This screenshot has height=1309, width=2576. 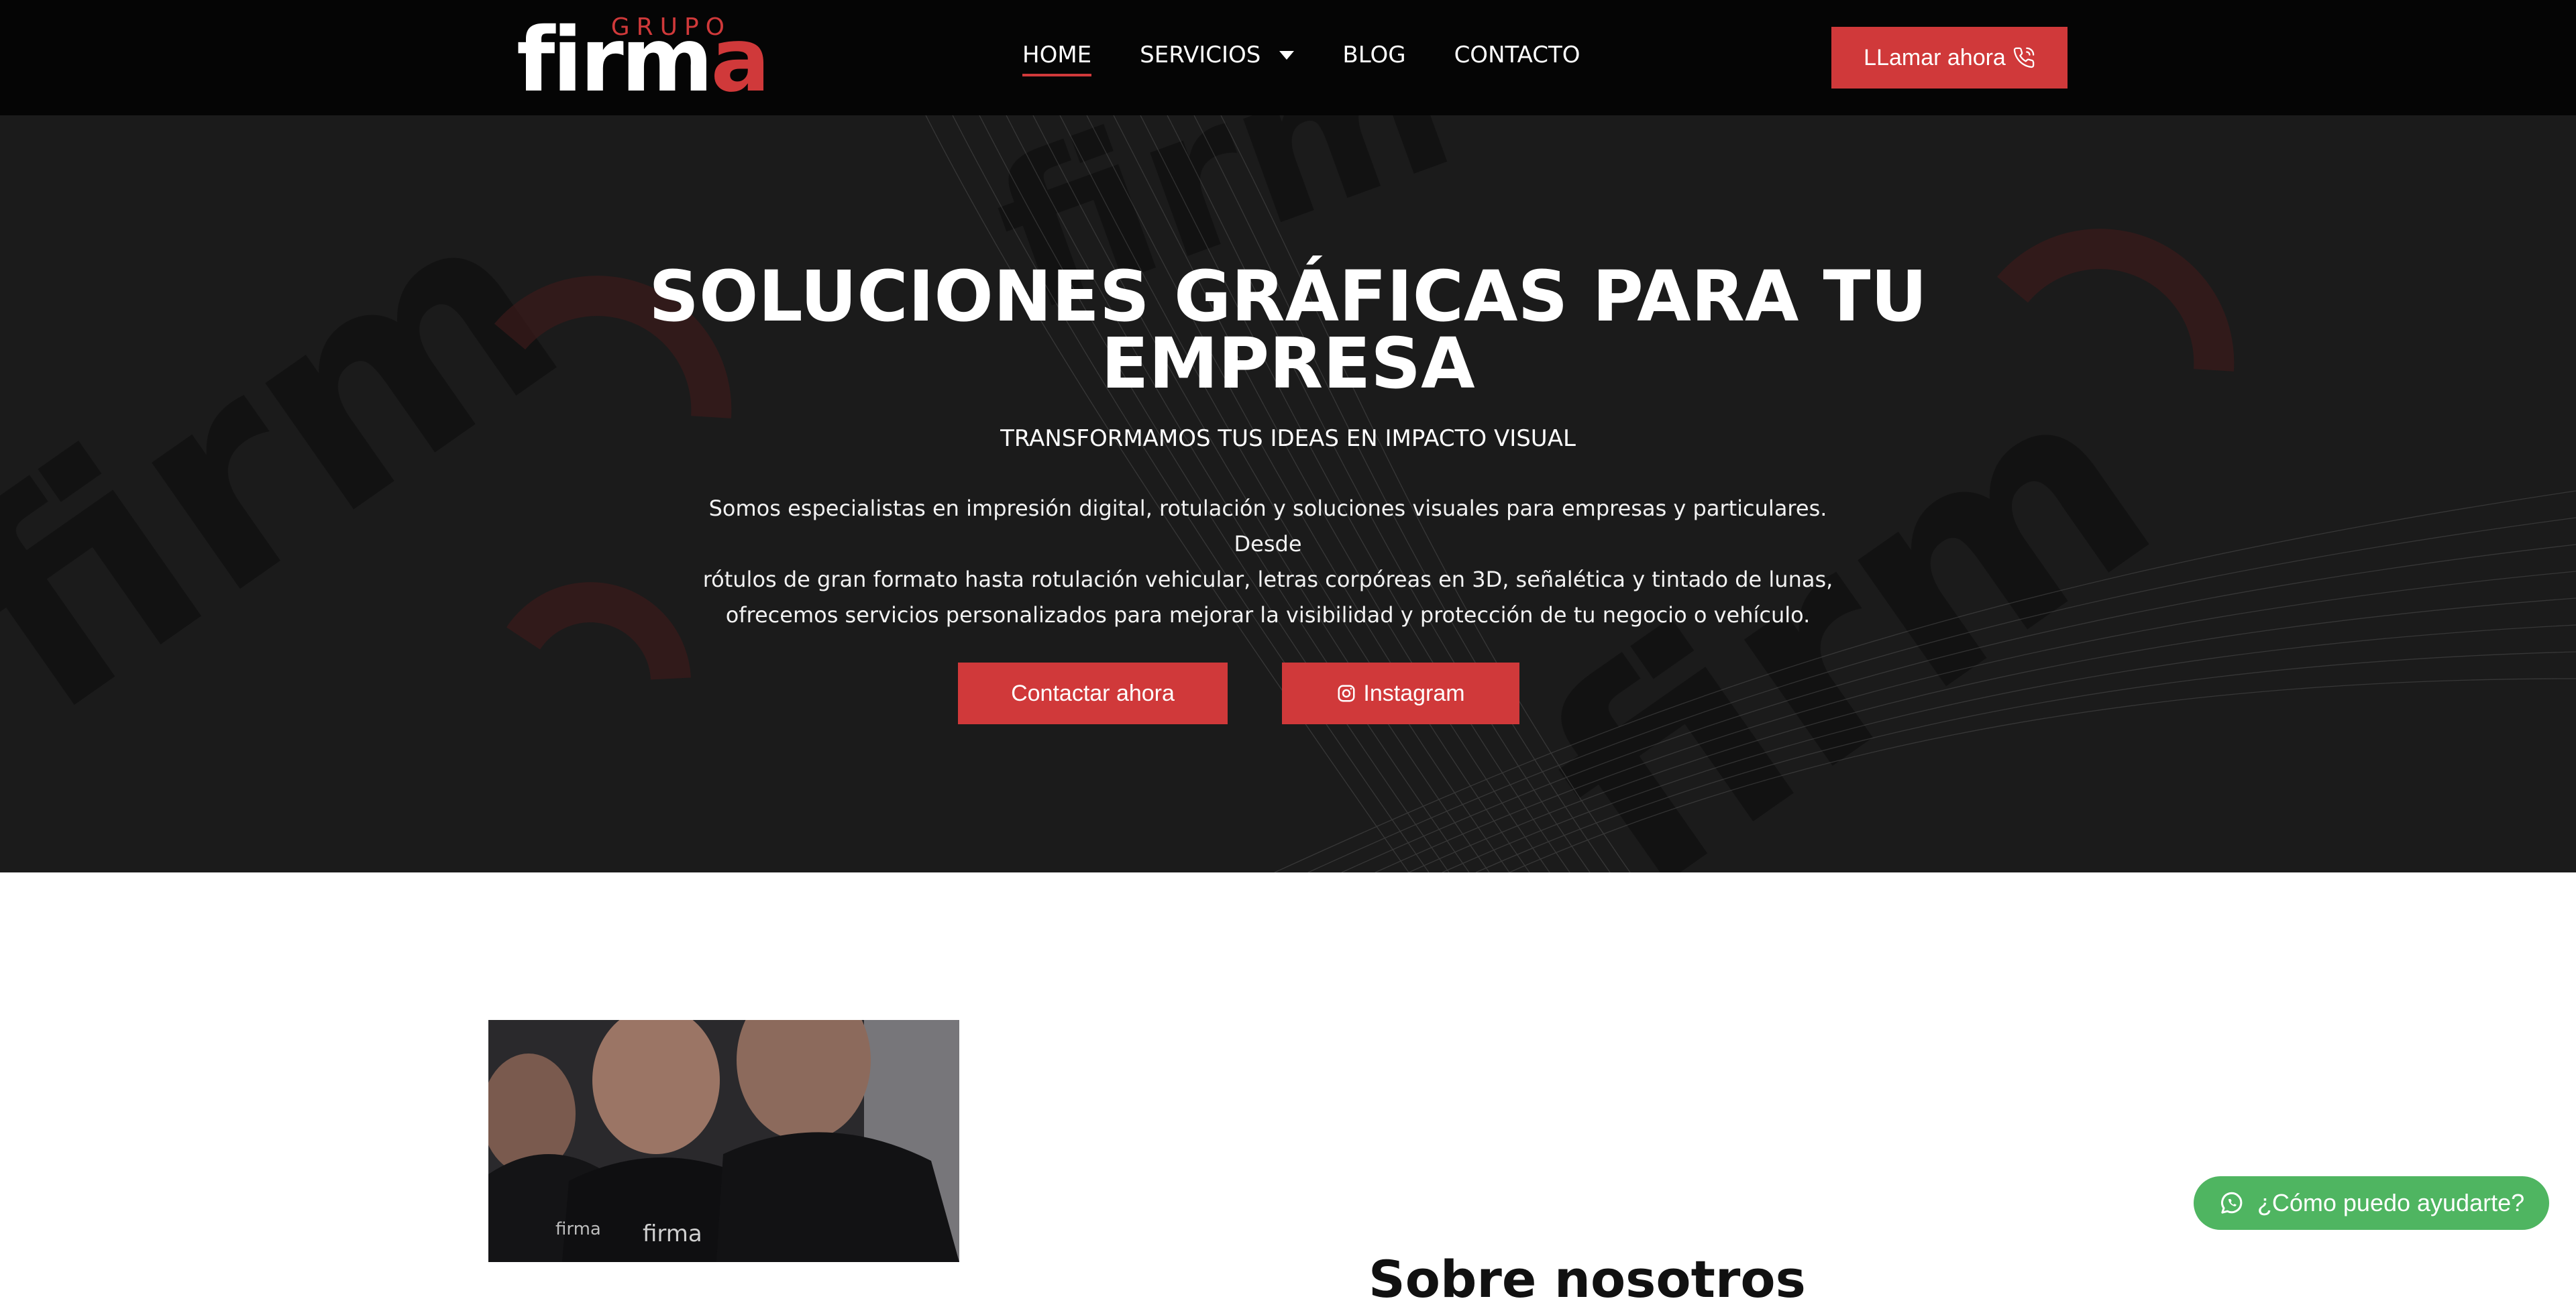 I want to click on phone-icon, so click(x=2024, y=58).